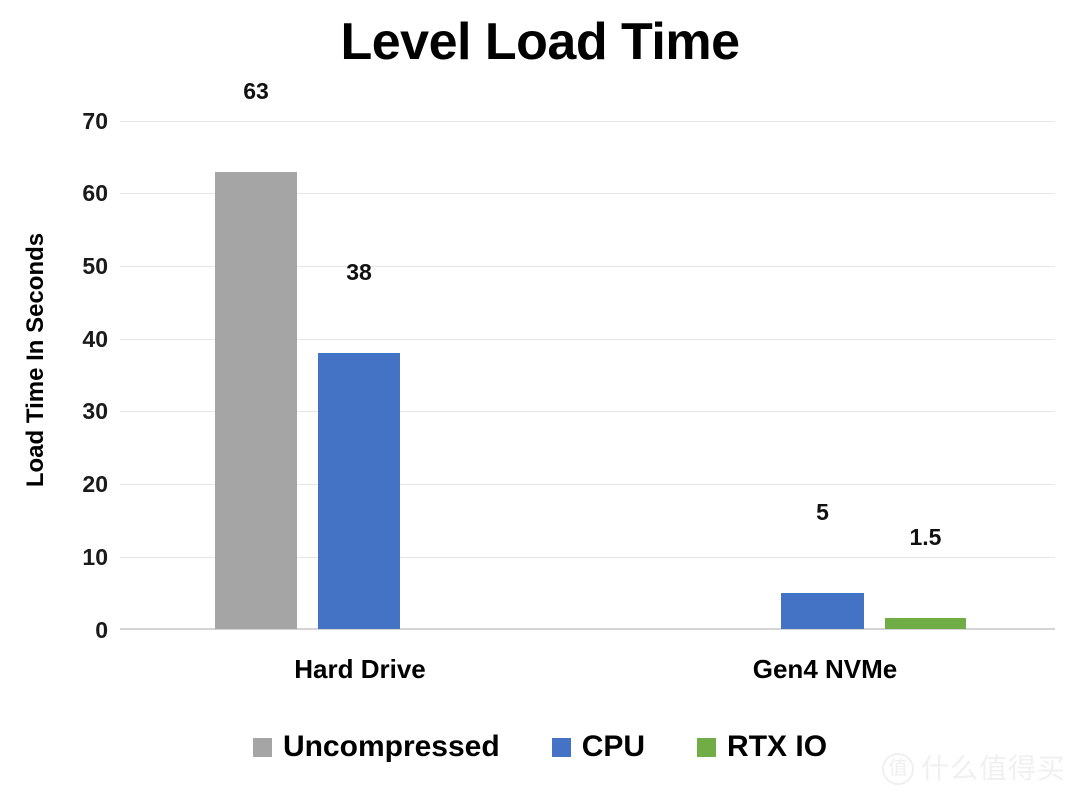 The image size is (1080, 799). What do you see at coordinates (561, 747) in the screenshot?
I see `legend-swatch-icon-cpu` at bounding box center [561, 747].